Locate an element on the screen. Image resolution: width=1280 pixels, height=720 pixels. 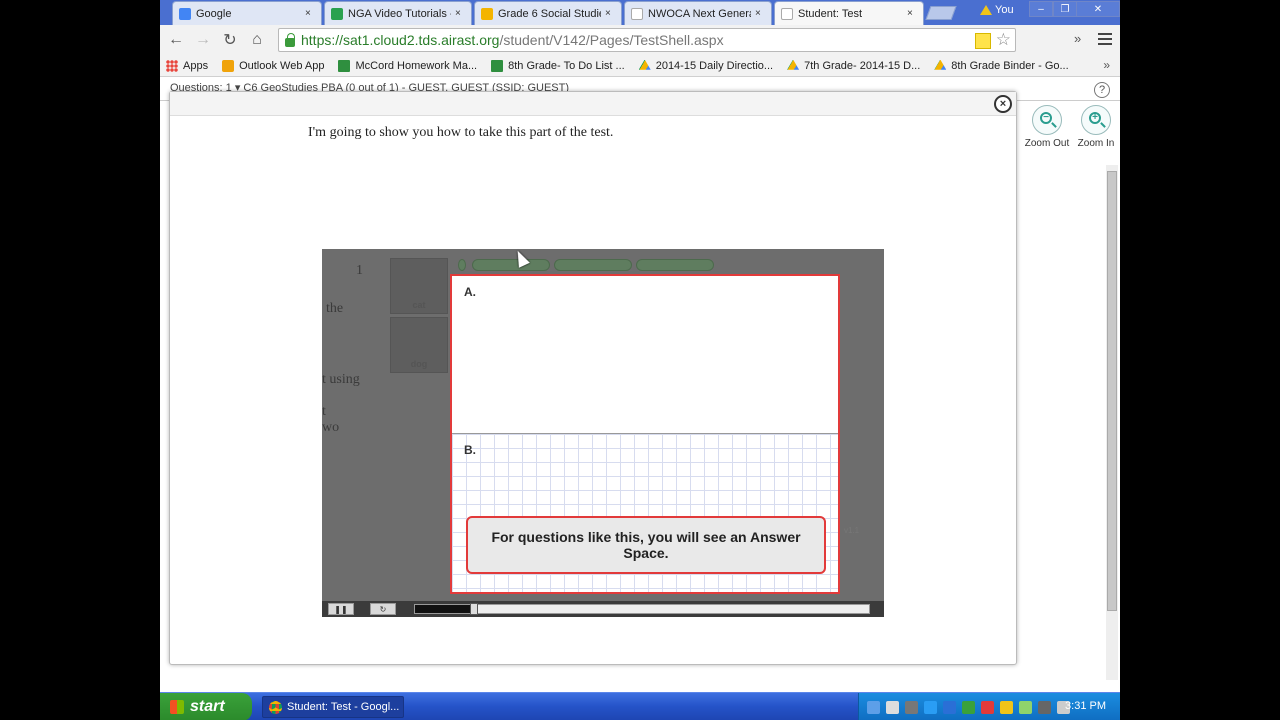
user-badge: You is located at coordinates (997, 10).